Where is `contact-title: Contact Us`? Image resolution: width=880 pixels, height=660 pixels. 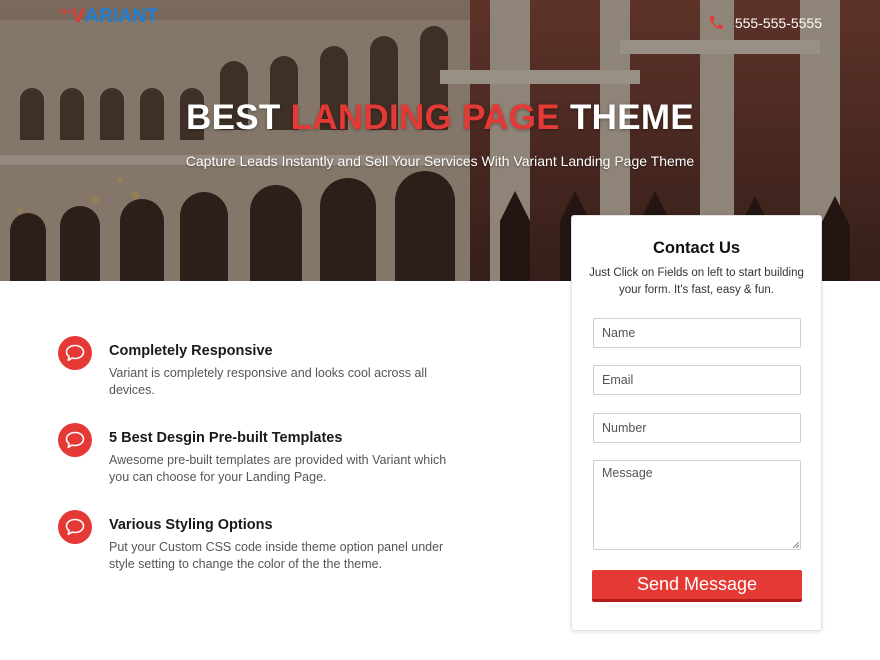
contact-title: Contact Us is located at coordinates (696, 248).